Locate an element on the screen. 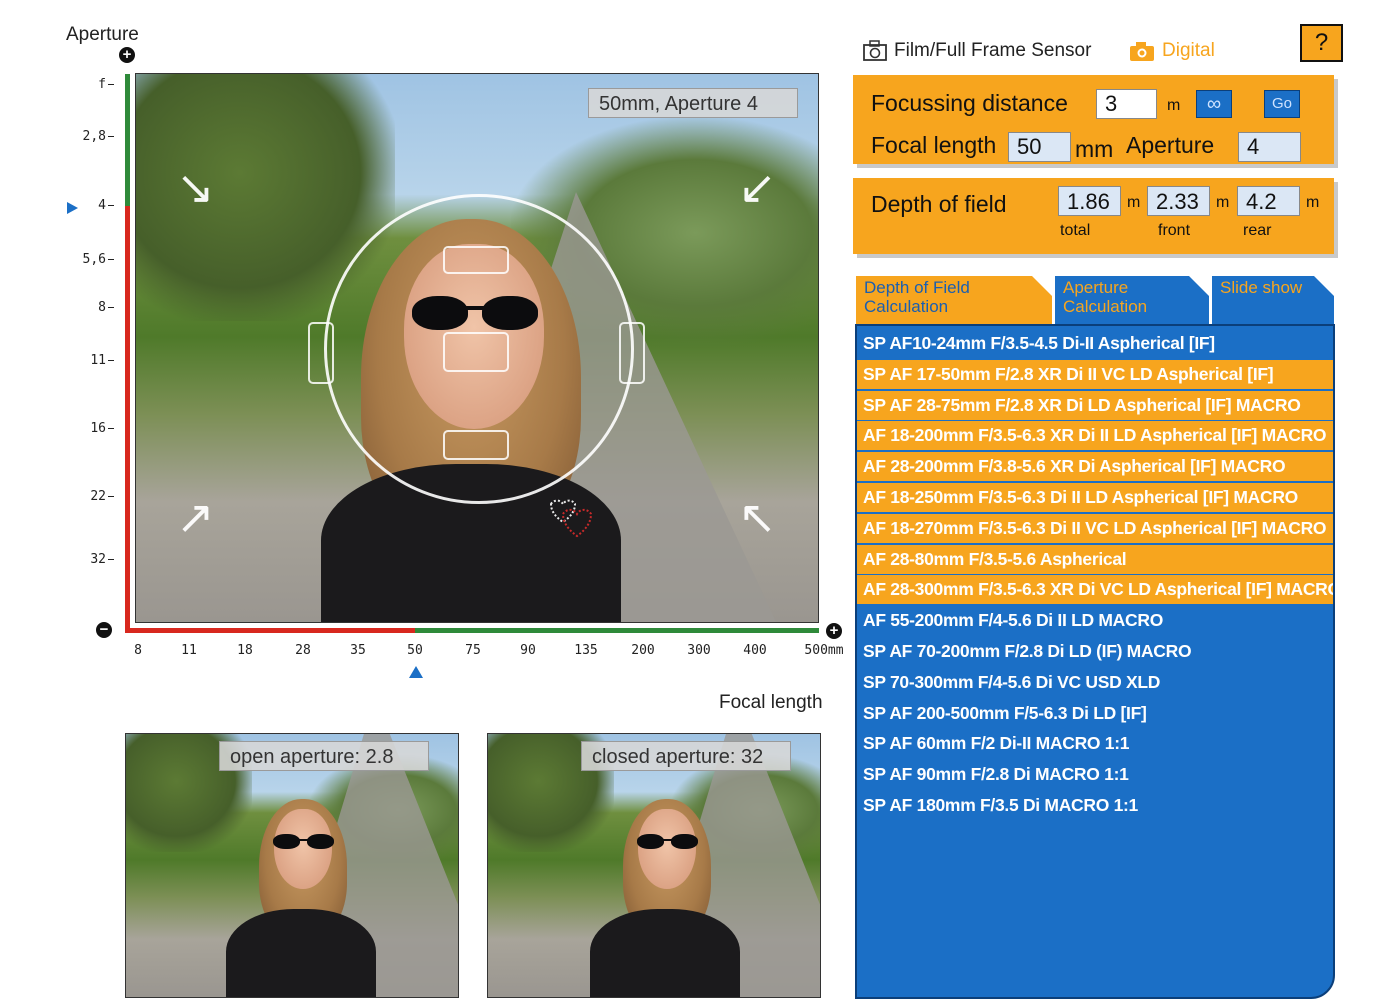 This screenshot has width=1400, height=1008. focal-tick: 135 is located at coordinates (586, 650).